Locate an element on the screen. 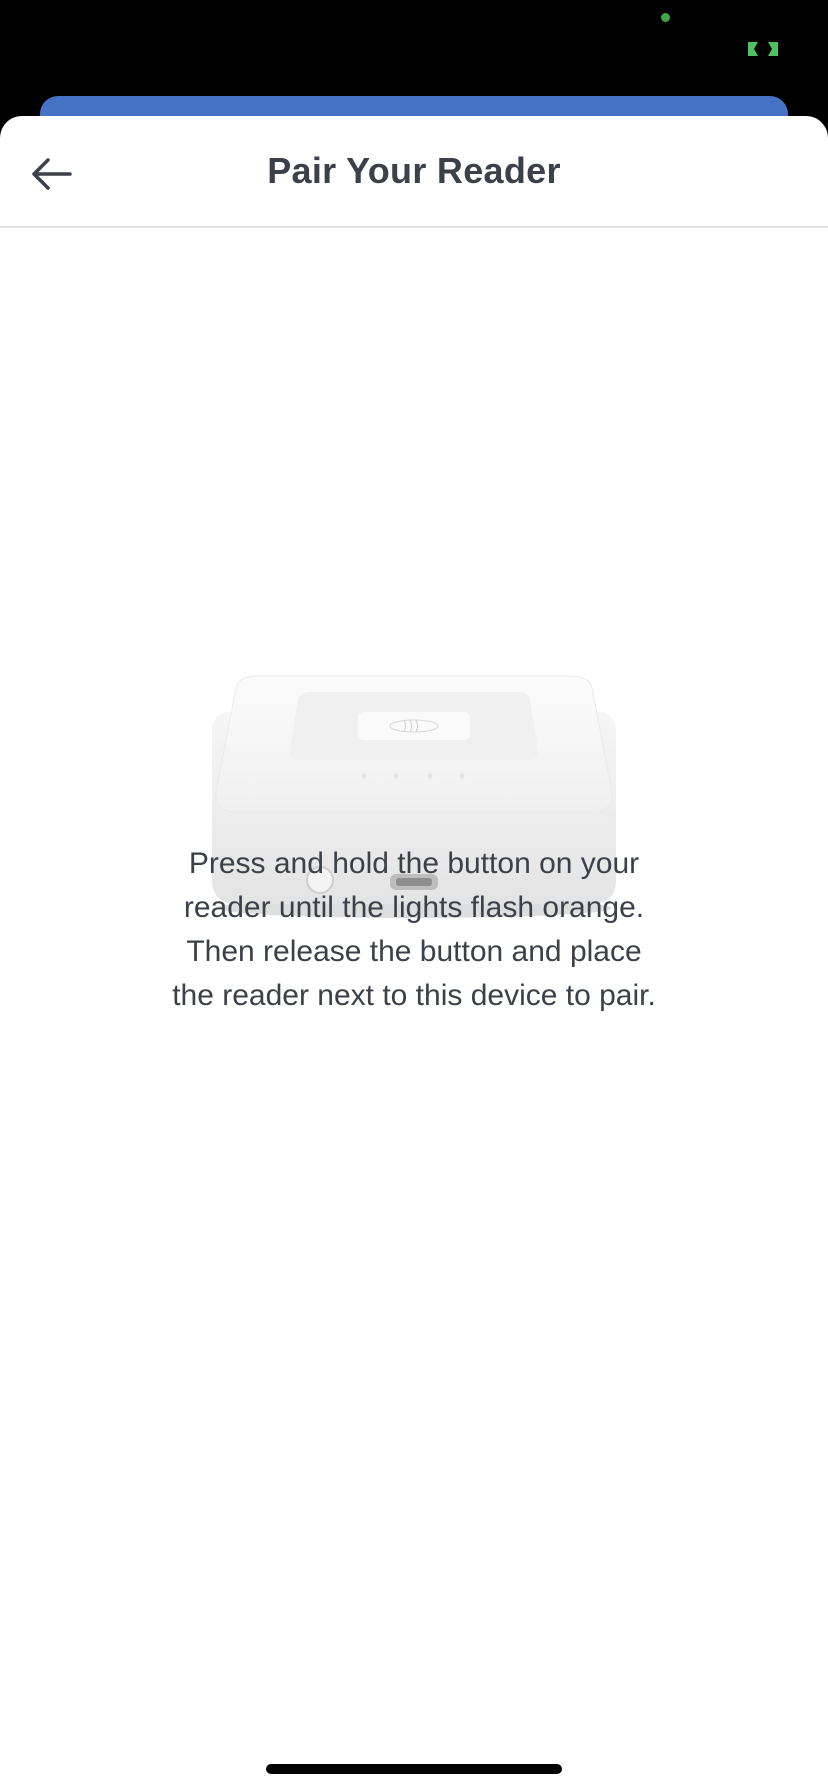 The height and width of the screenshot is (1792, 828). home-indicator is located at coordinates (414, 1769).